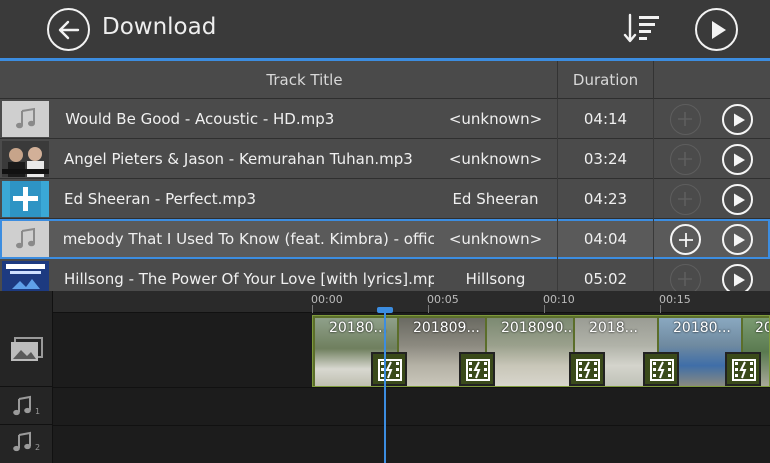  Describe the element at coordinates (159, 27) in the screenshot. I see `page-title: Download` at that location.